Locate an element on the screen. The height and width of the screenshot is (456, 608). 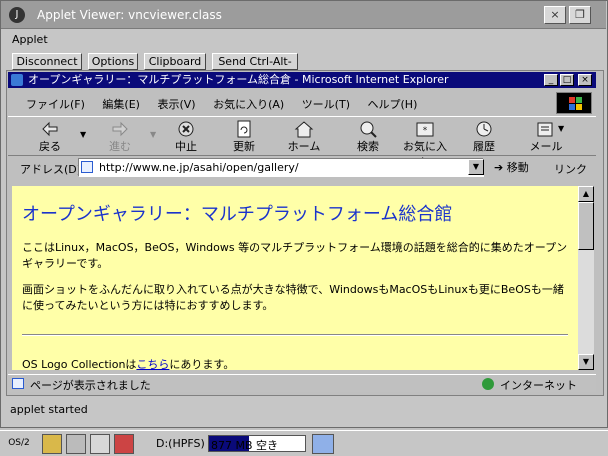
go-button: ➔ 移動 is located at coordinates (511, 167).